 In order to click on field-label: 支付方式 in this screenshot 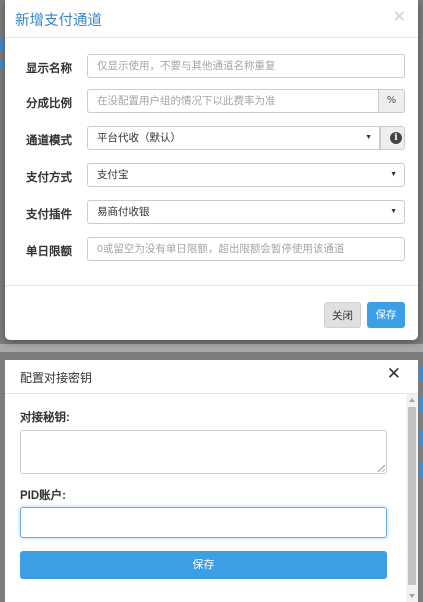, I will do `click(49, 178)`.